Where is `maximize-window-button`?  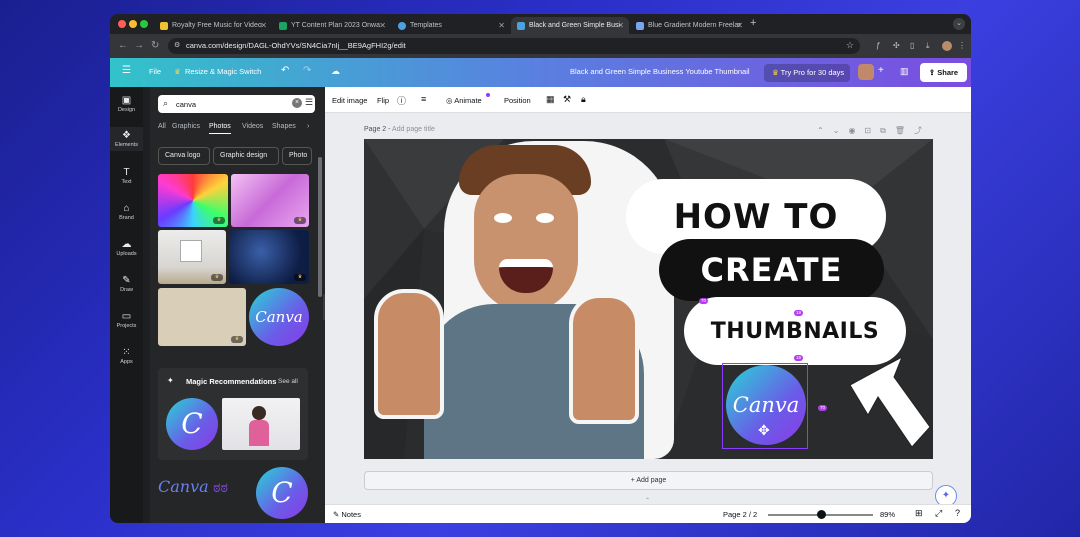
maximize-window-button is located at coordinates (144, 24).